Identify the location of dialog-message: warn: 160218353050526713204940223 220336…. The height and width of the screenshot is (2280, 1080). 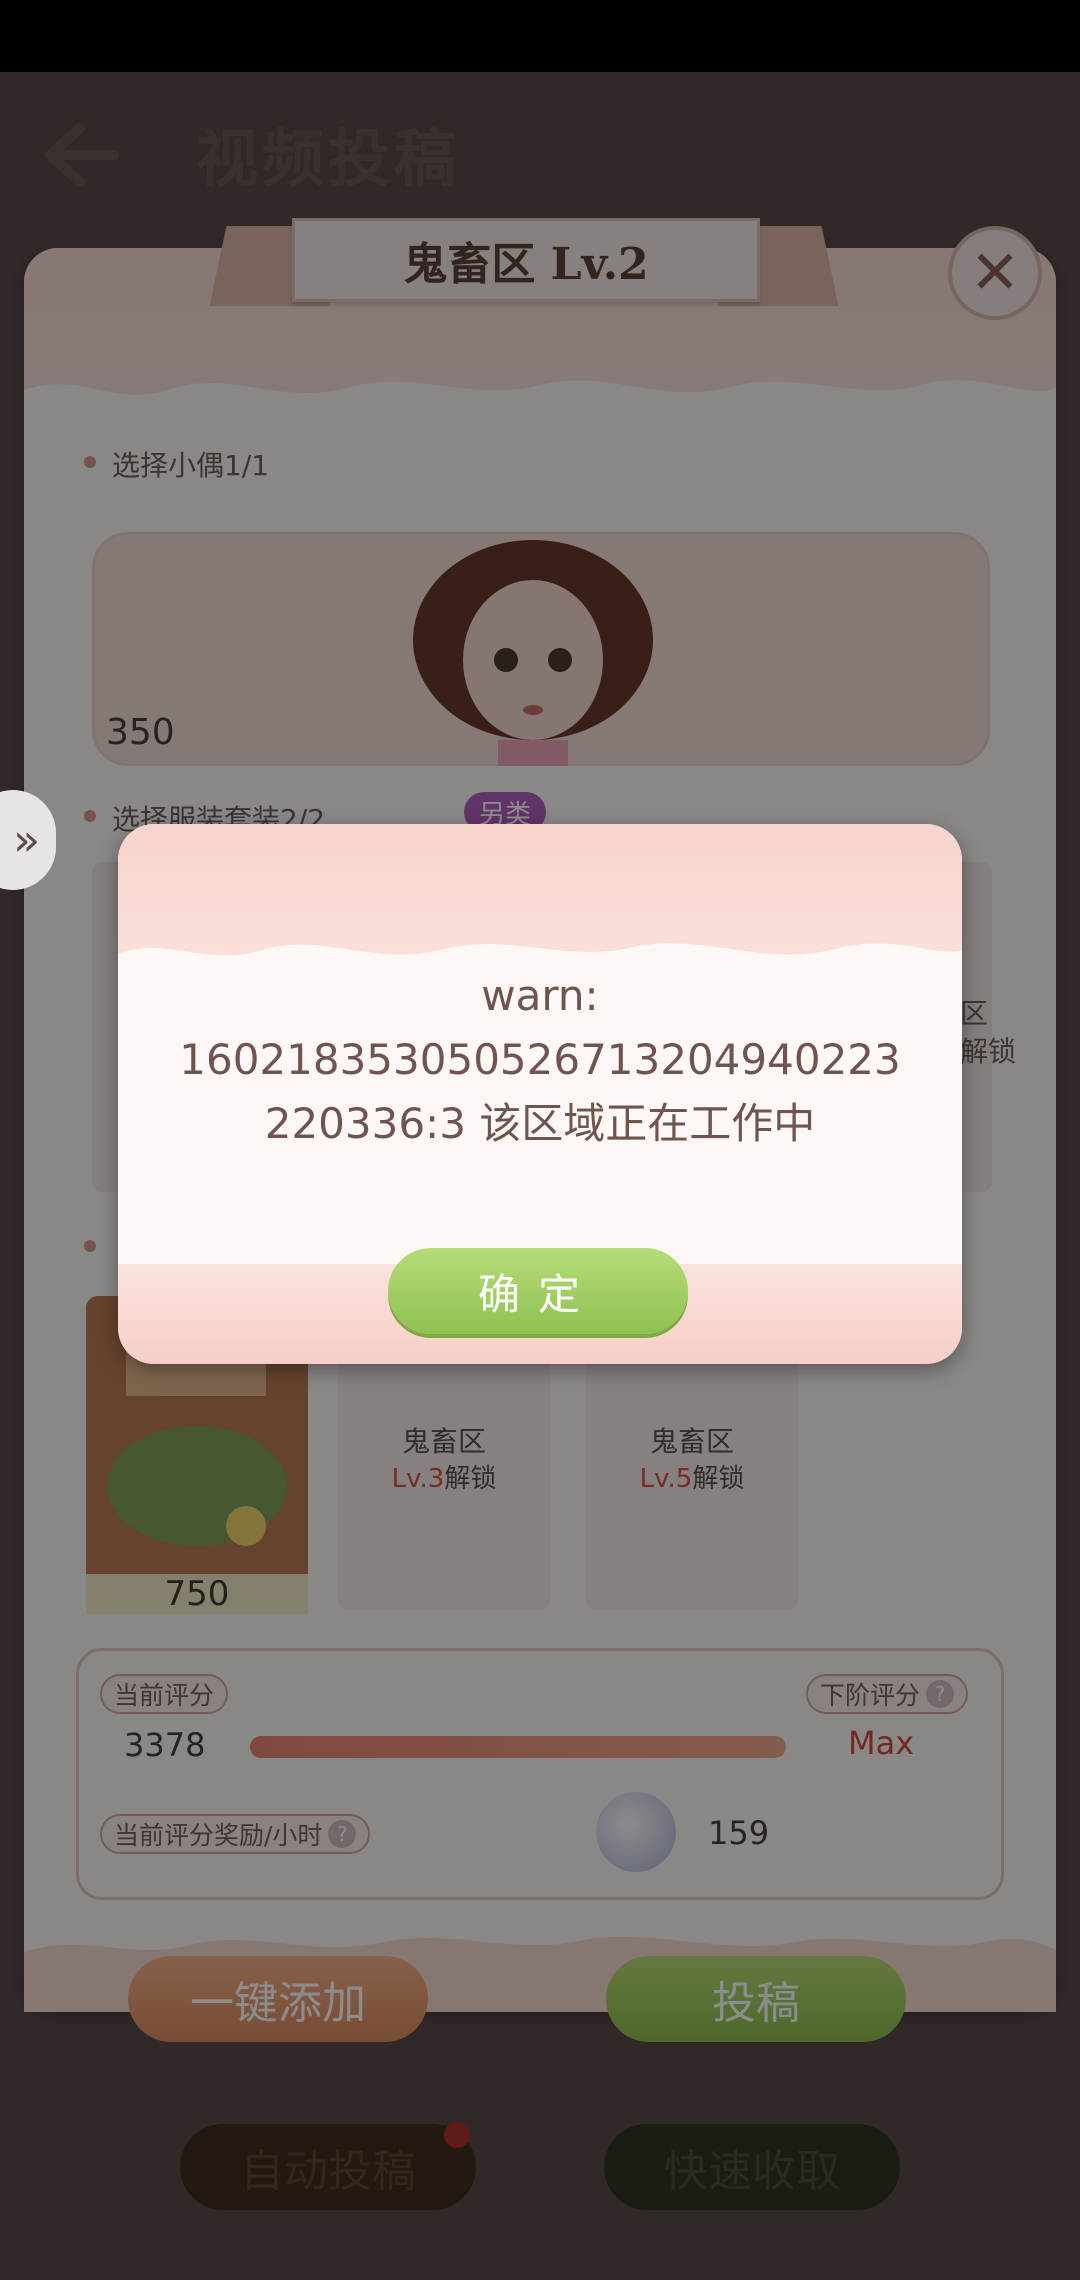
(540, 1059).